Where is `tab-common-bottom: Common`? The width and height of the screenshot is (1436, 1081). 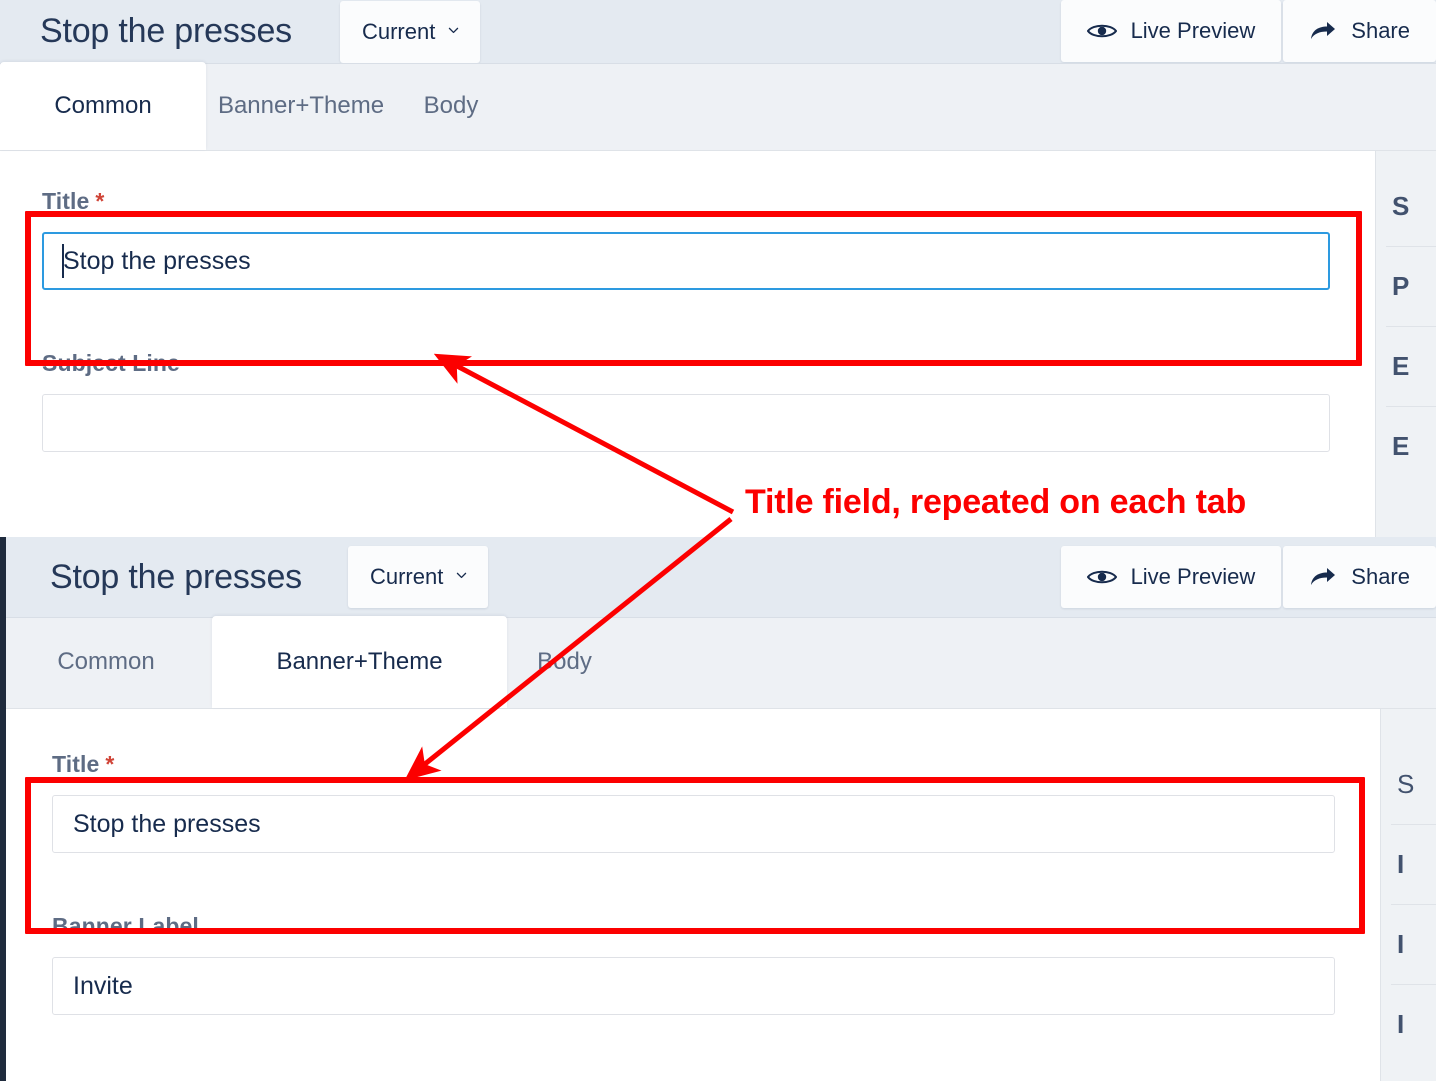 tab-common-bottom: Common is located at coordinates (106, 662).